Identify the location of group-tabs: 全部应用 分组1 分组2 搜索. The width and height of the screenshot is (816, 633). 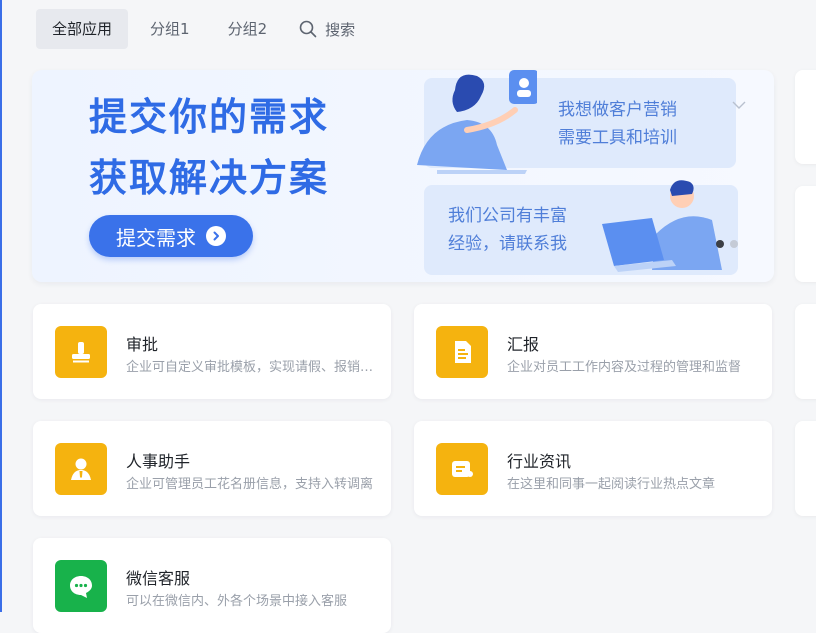
(200, 29).